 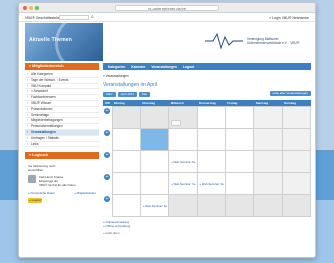 What do you see at coordinates (144, 94) in the screenshot?
I see `next-month-button: Mai` at bounding box center [144, 94].